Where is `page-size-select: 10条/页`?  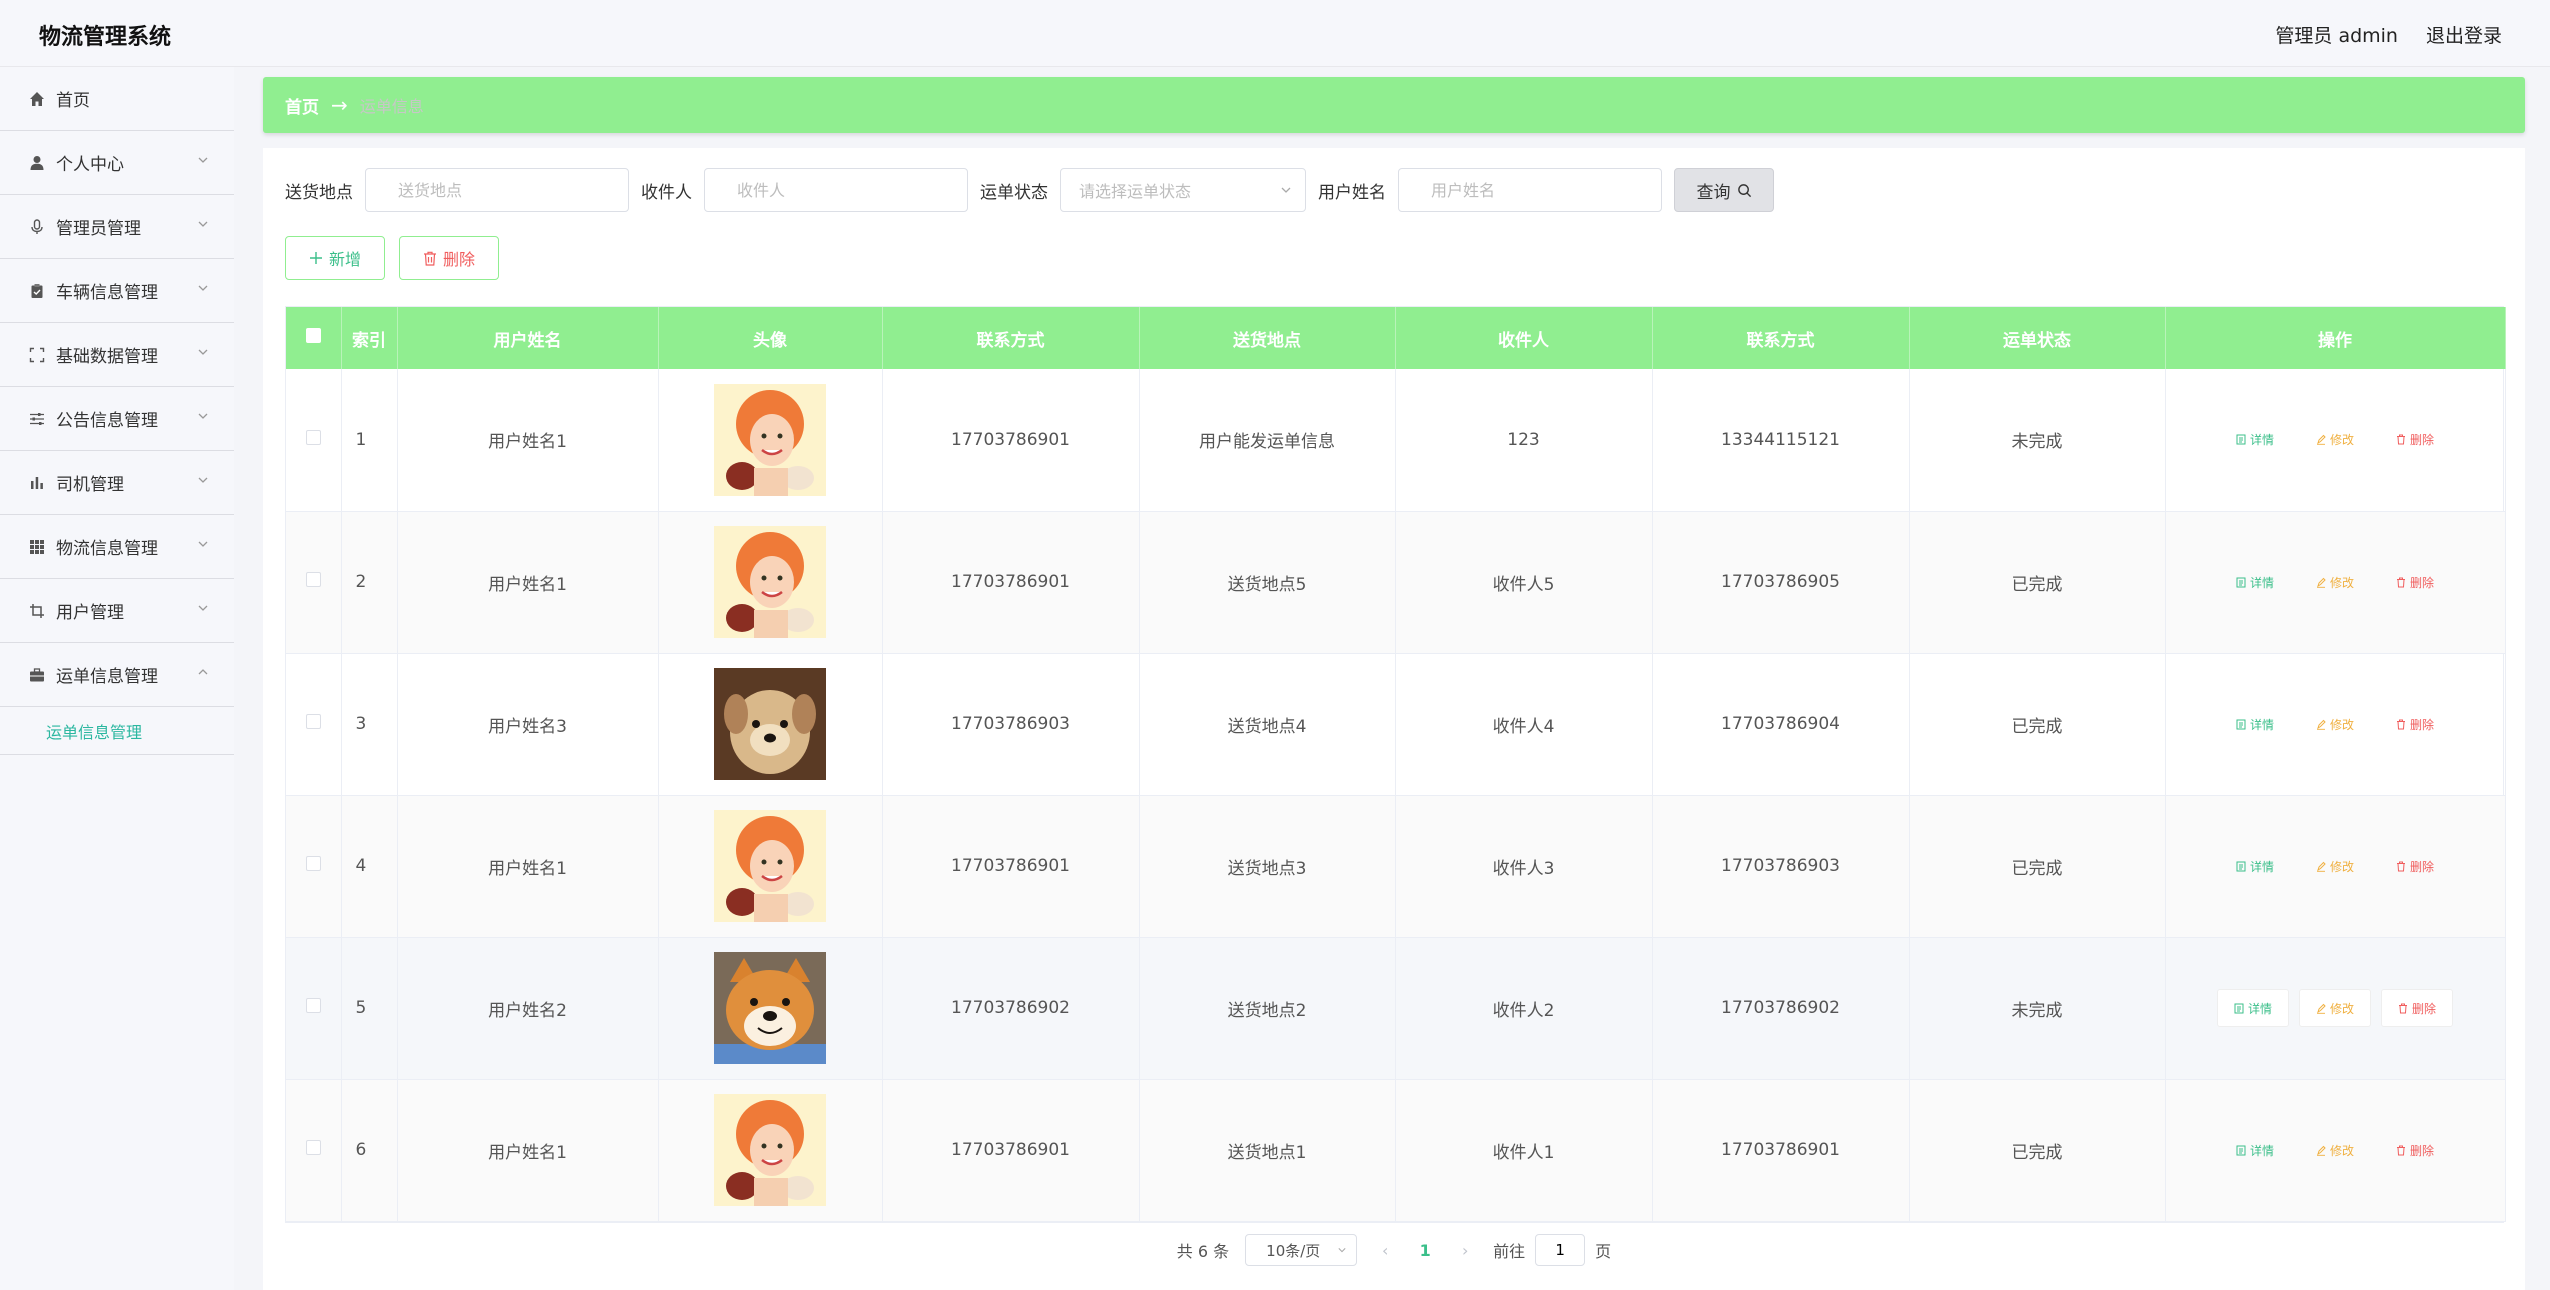 page-size-select: 10条/页 is located at coordinates (1301, 1250).